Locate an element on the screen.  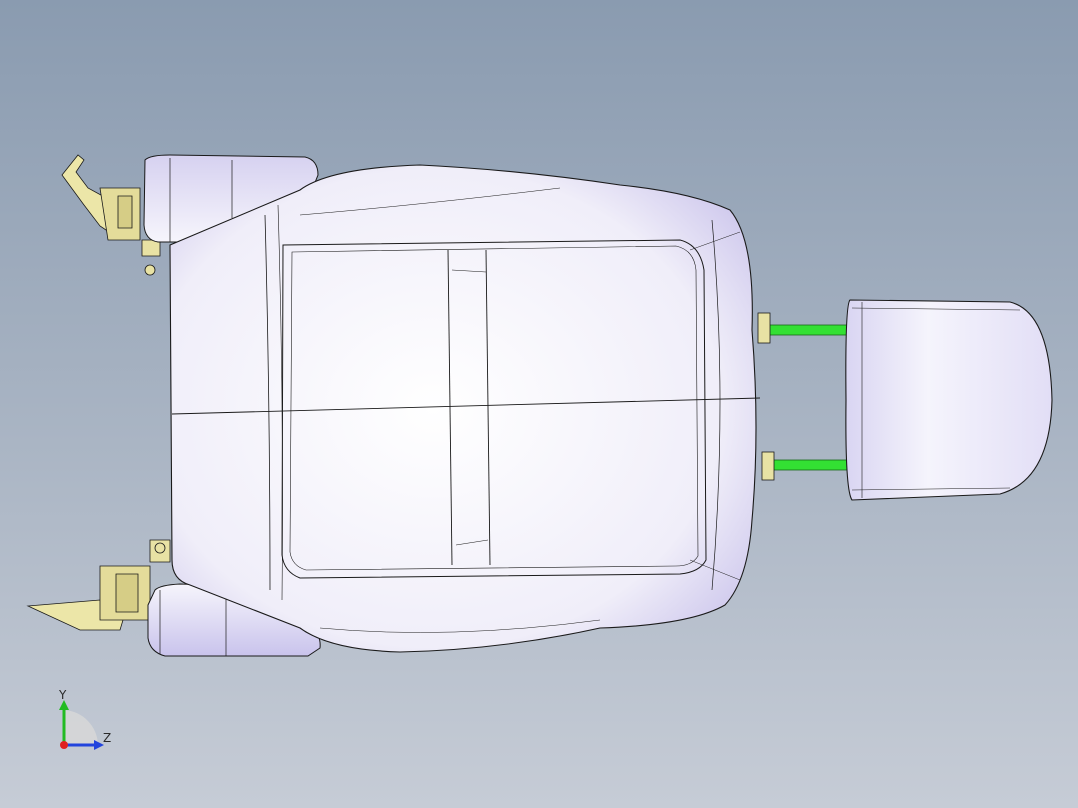
z-axis-label: Z is located at coordinates (107, 738).